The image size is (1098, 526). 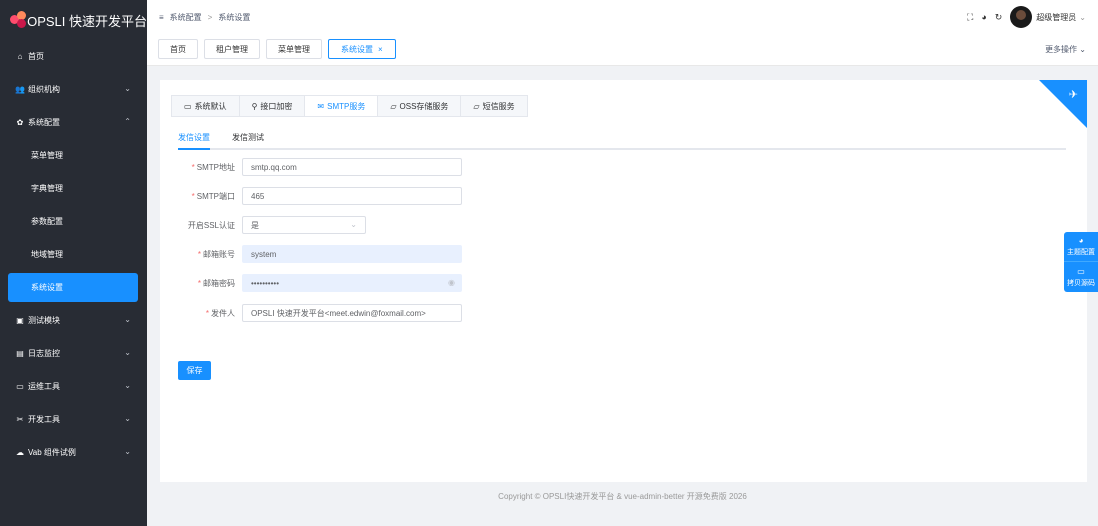 I want to click on tab: 系统设置 ×, so click(x=362, y=49).